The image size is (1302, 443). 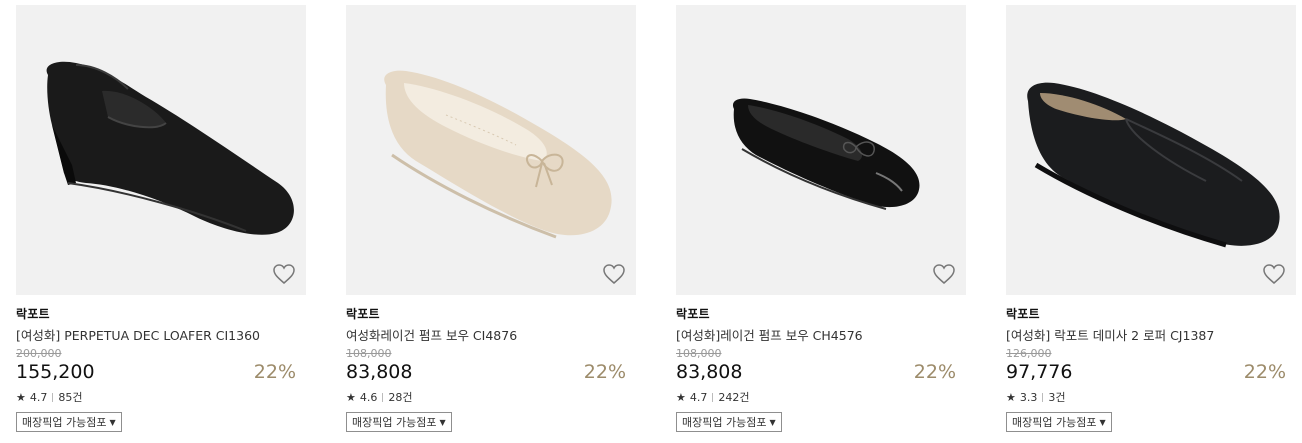 I want to click on black-moccasin-loafer-image, so click(x=1153, y=165).